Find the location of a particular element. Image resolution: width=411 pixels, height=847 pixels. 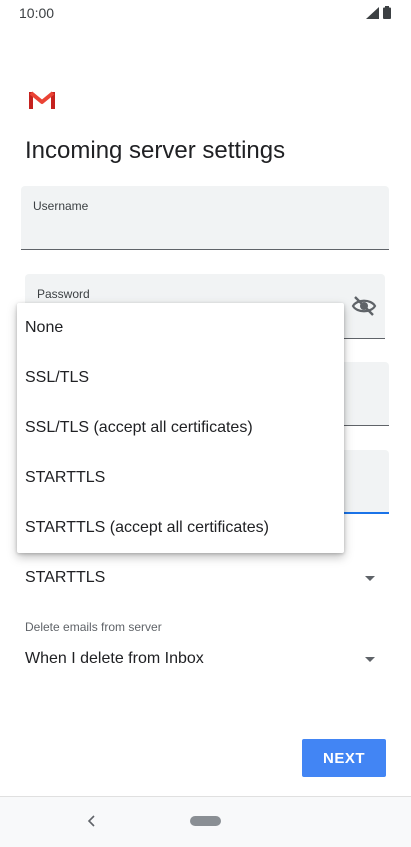

navigation-bar is located at coordinates (205, 821).